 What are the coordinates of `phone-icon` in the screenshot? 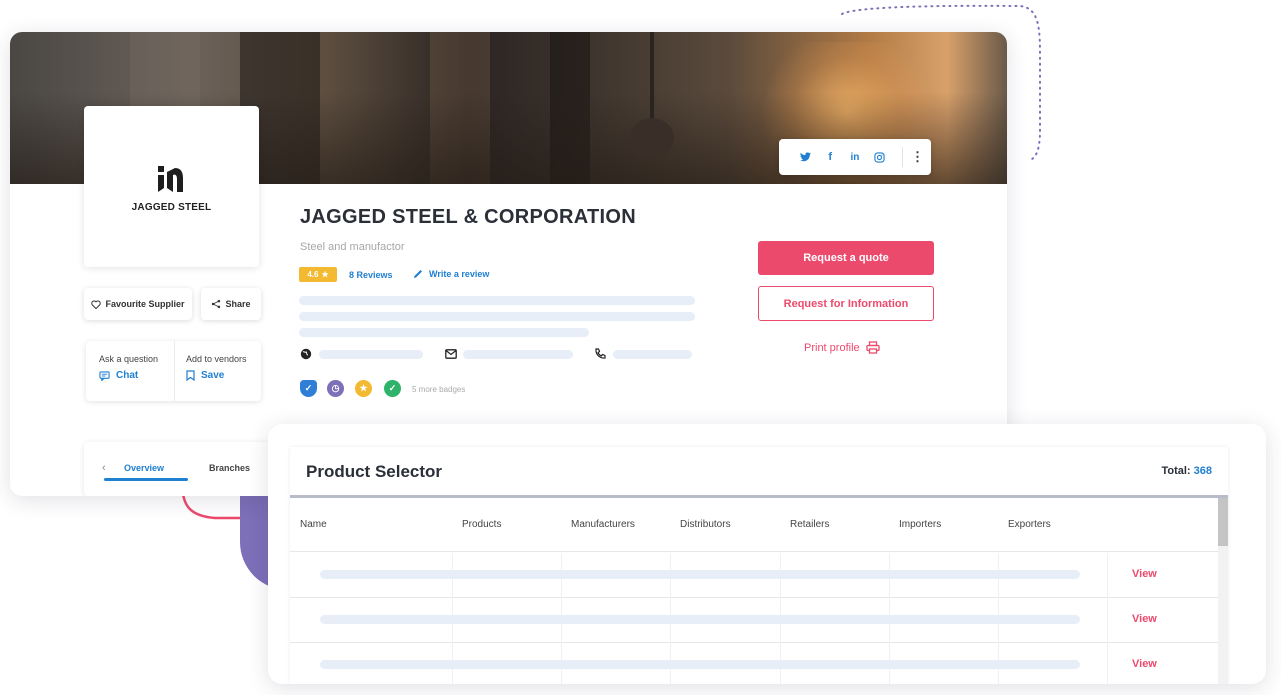 It's located at (600, 354).